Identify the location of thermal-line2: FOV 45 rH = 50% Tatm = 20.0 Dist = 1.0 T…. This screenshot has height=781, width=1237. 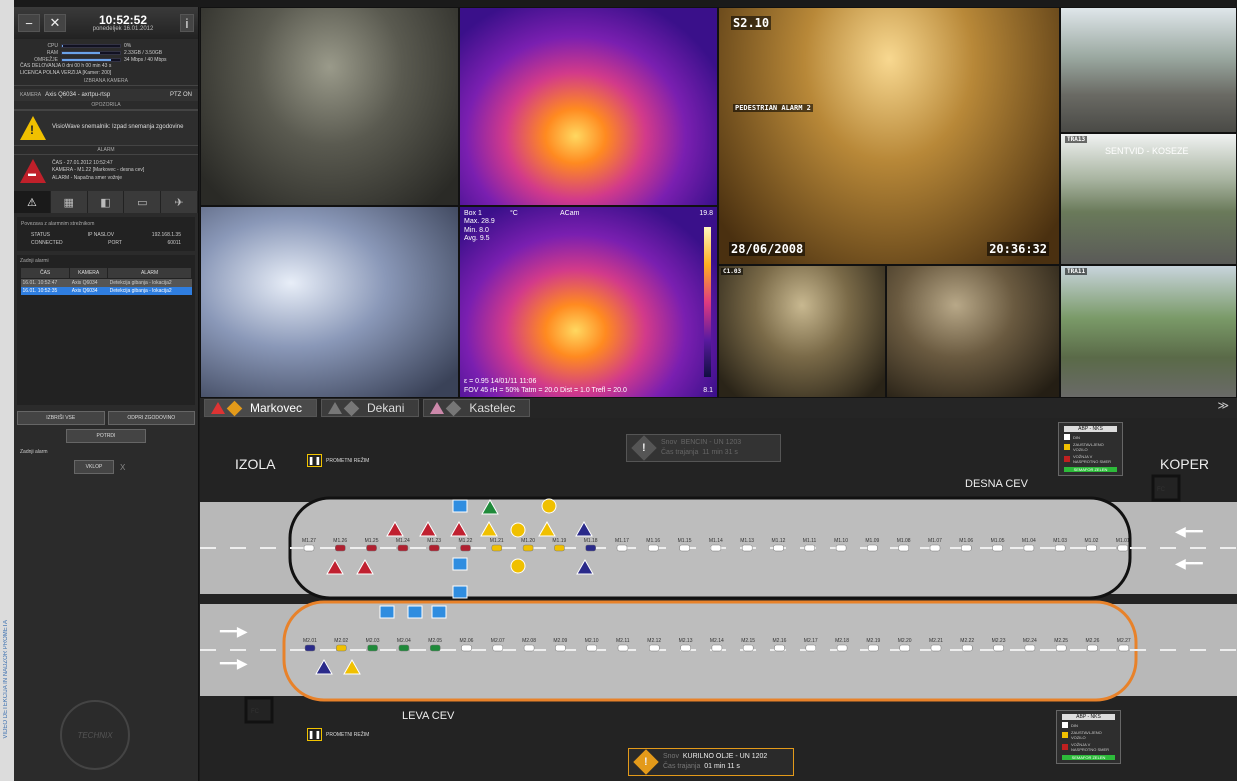
(545, 390).